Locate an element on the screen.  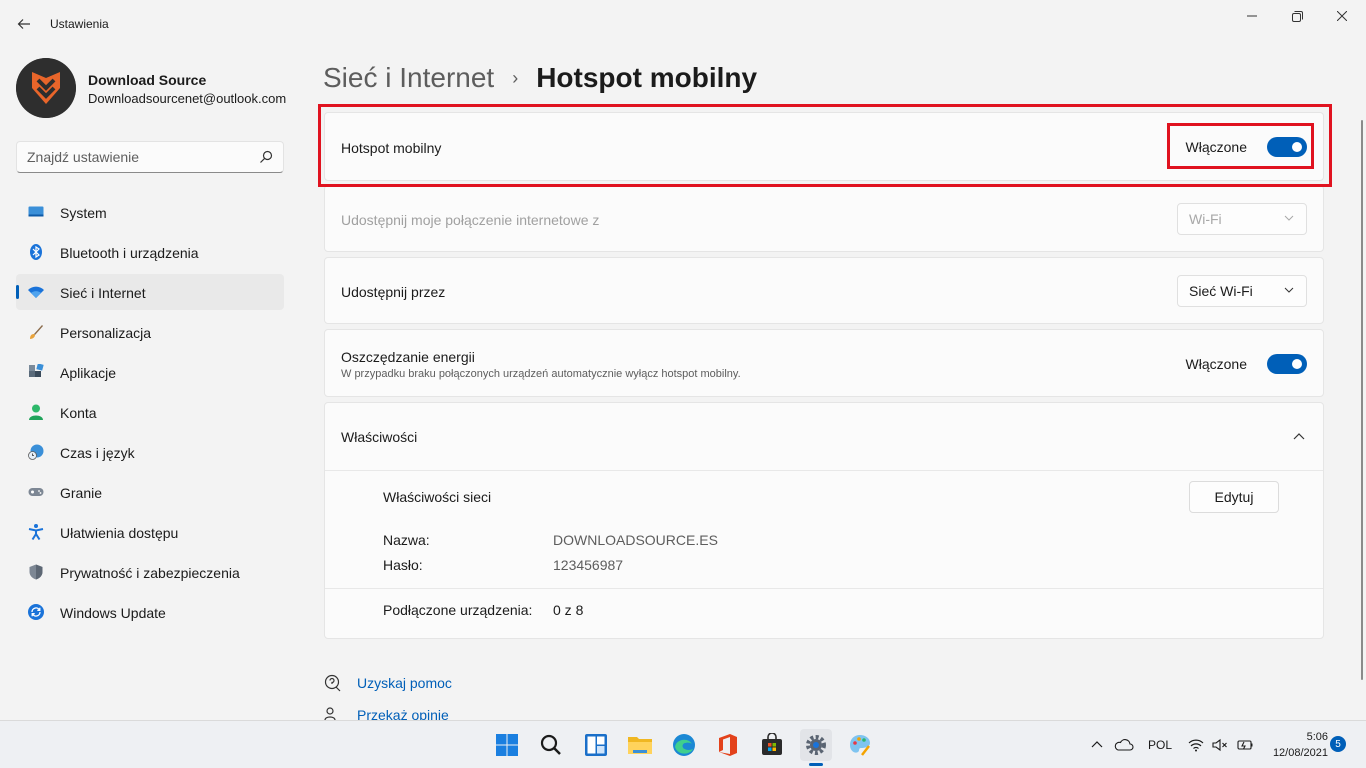
office-icon is located at coordinates (728, 745).